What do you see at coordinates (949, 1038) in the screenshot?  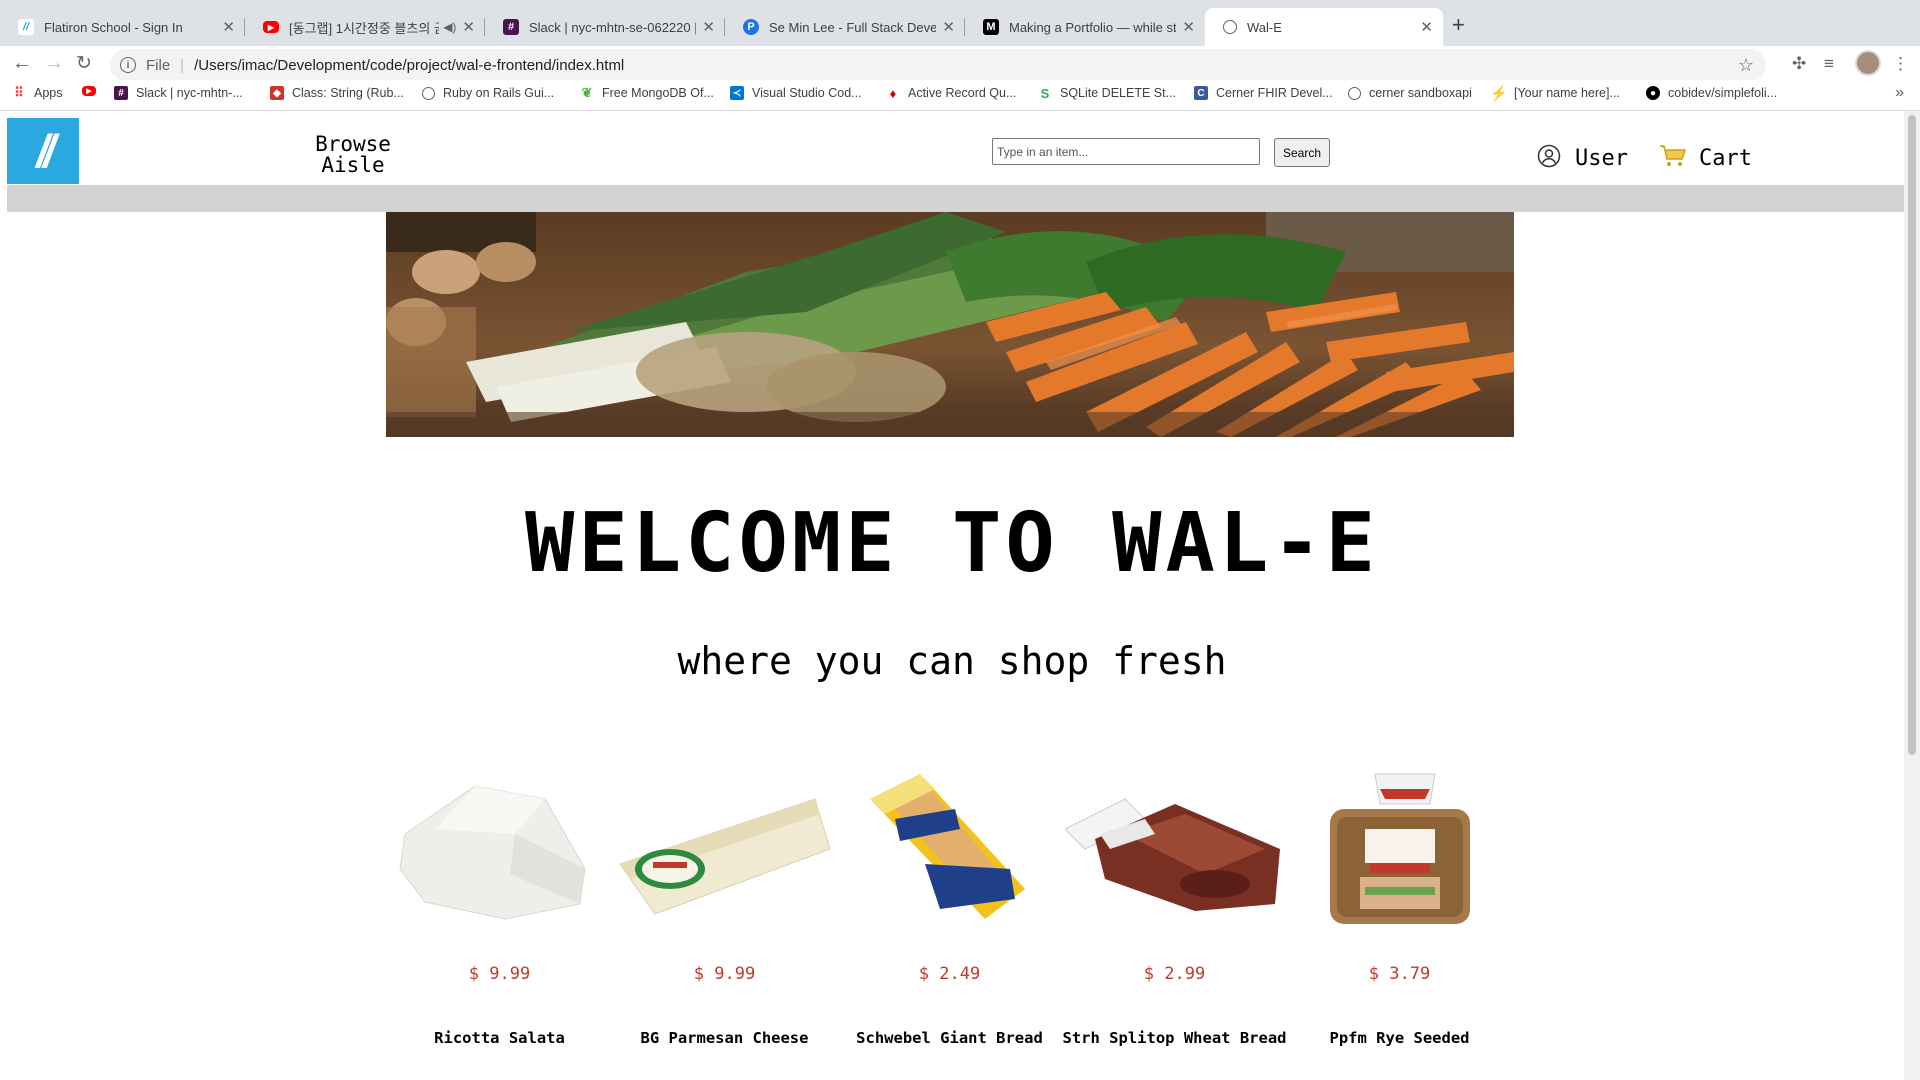 I see `product-name: Schwebel Giant Bread` at bounding box center [949, 1038].